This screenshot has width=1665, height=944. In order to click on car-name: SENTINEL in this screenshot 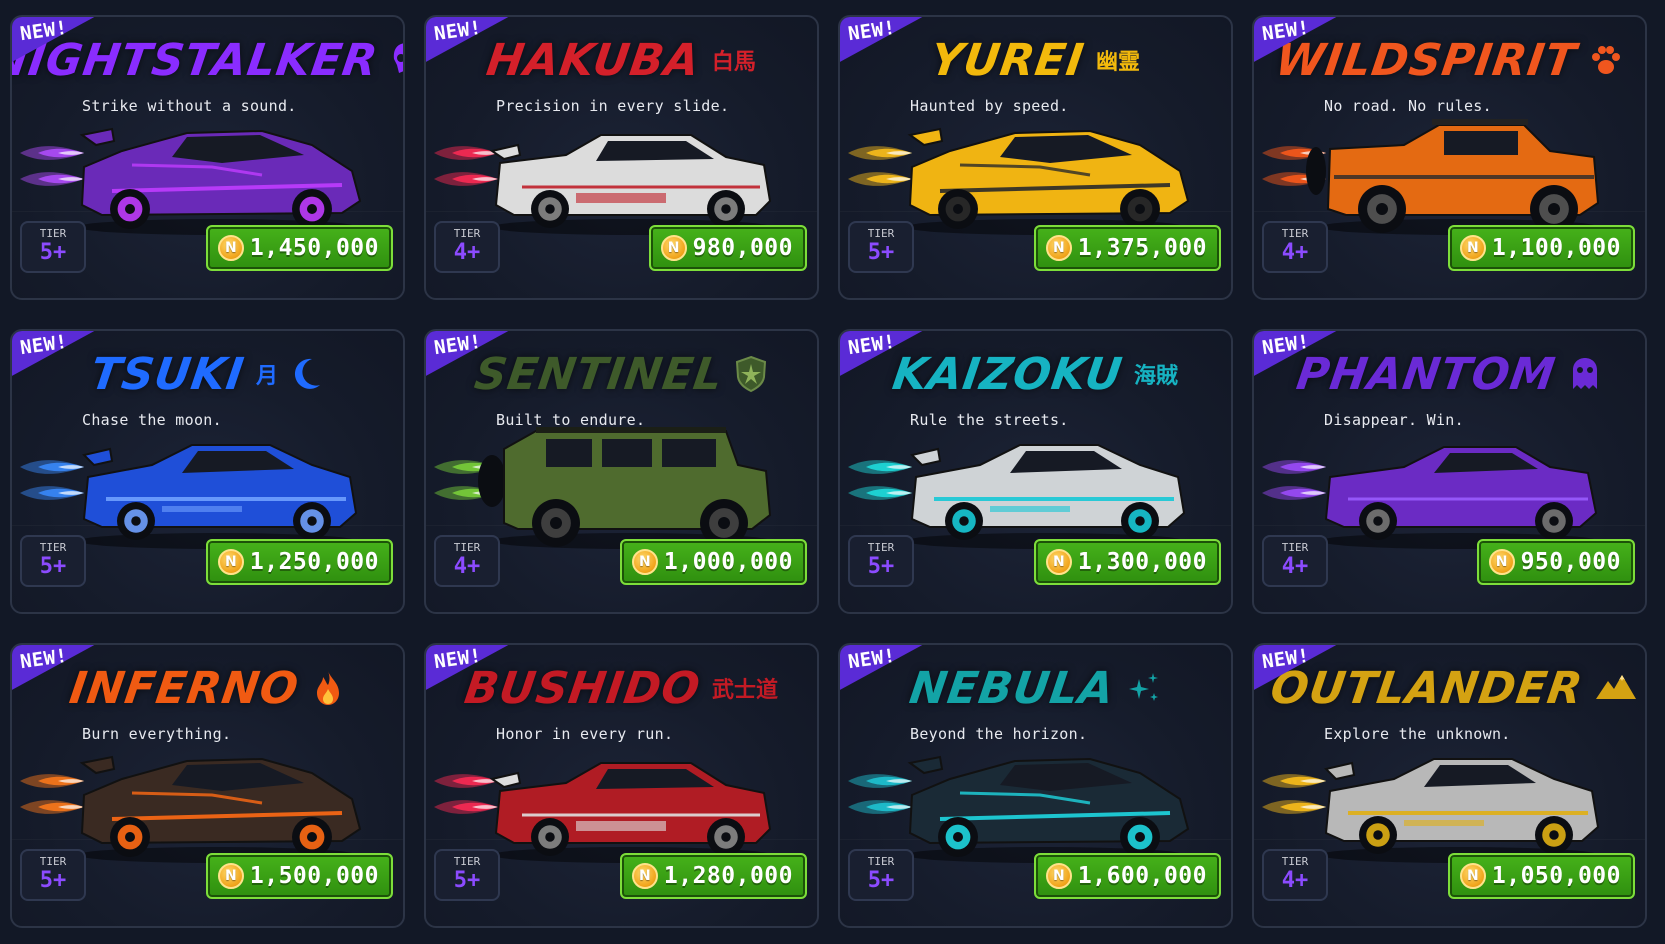, I will do `click(598, 374)`.